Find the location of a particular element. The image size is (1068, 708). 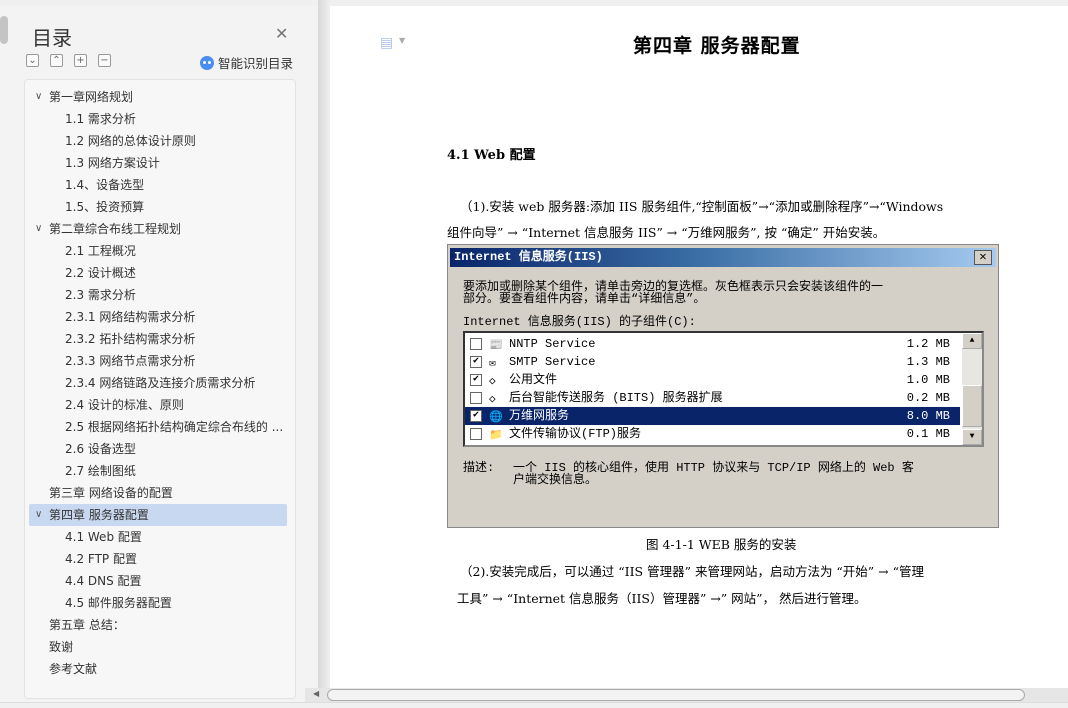

remove-heading-button: − is located at coordinates (104, 60).